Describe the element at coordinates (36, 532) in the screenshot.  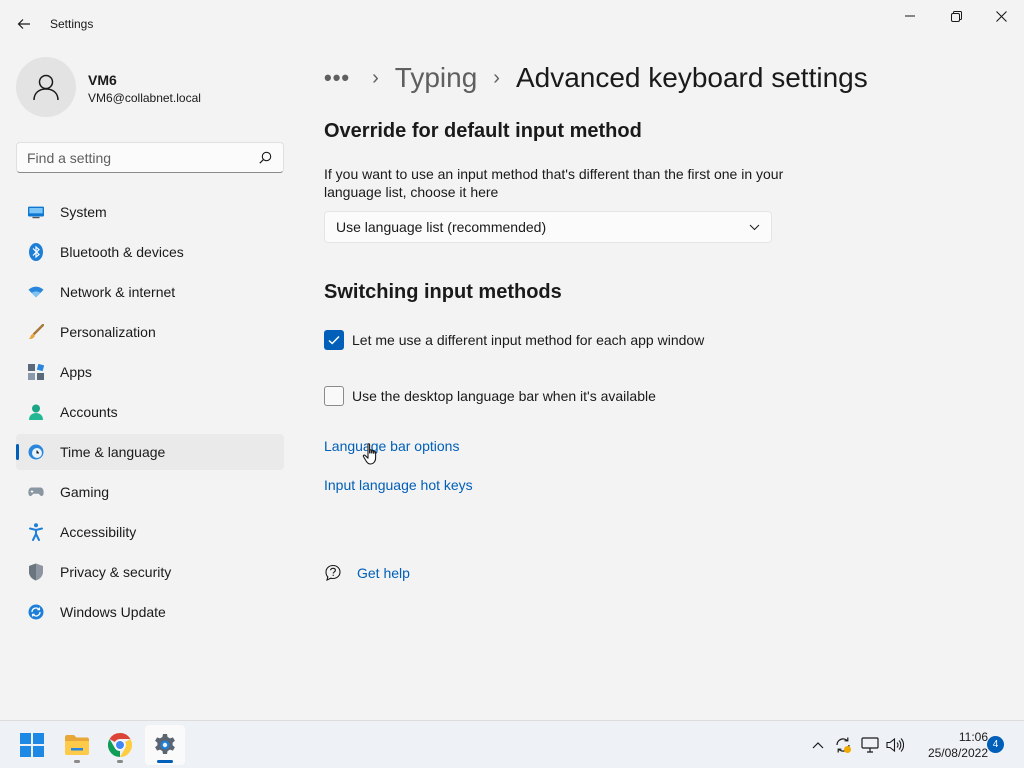
I see `accessibility-icon` at that location.